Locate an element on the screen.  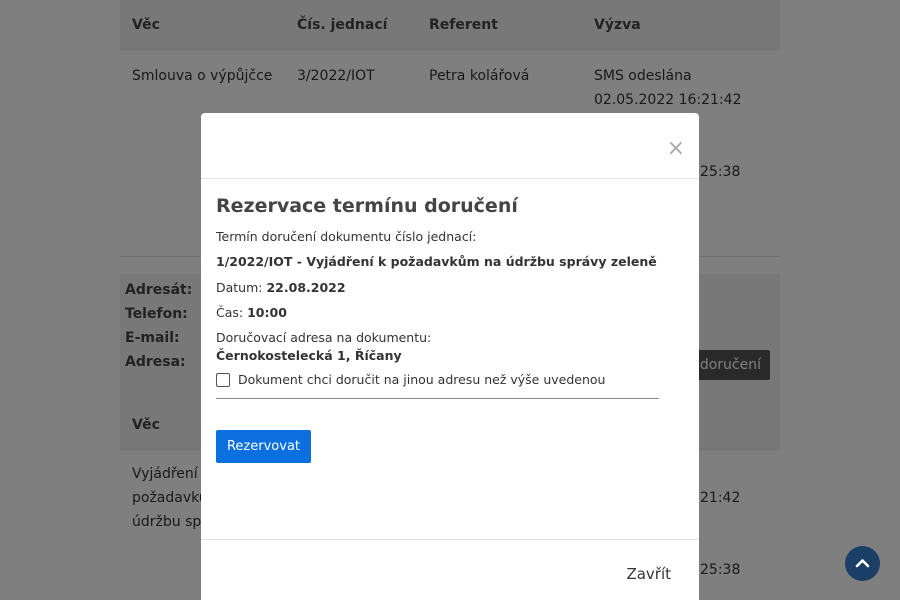
address-value: Černokostelecká 1, Říčany is located at coordinates (309, 355).